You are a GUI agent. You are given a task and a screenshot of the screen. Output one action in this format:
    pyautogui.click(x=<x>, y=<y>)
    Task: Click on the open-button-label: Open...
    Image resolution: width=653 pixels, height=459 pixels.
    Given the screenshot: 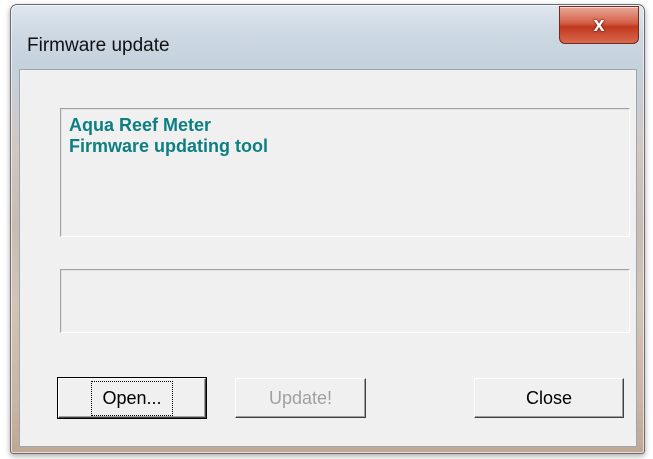 What is the action you would take?
    pyautogui.click(x=132, y=398)
    